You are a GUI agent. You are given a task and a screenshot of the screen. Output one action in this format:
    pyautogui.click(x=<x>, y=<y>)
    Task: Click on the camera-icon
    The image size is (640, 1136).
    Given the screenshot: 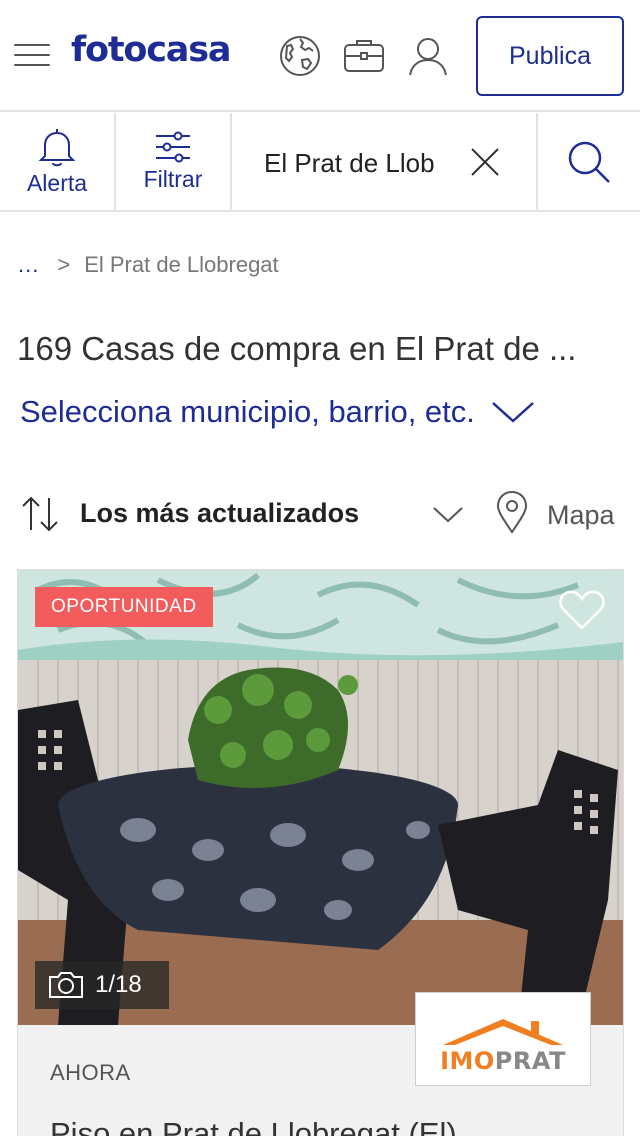 What is the action you would take?
    pyautogui.click(x=66, y=985)
    